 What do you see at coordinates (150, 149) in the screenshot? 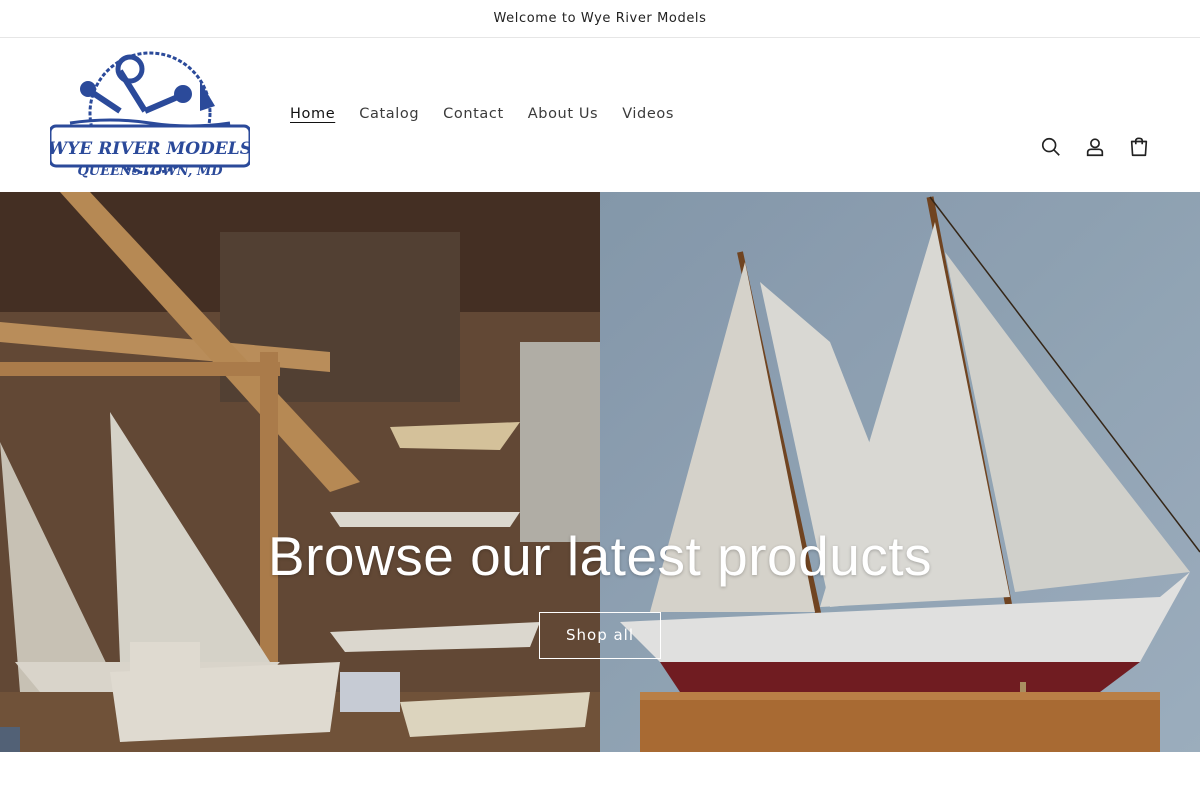
I see `logo-top-text: WYE RIVER MODELS` at bounding box center [150, 149].